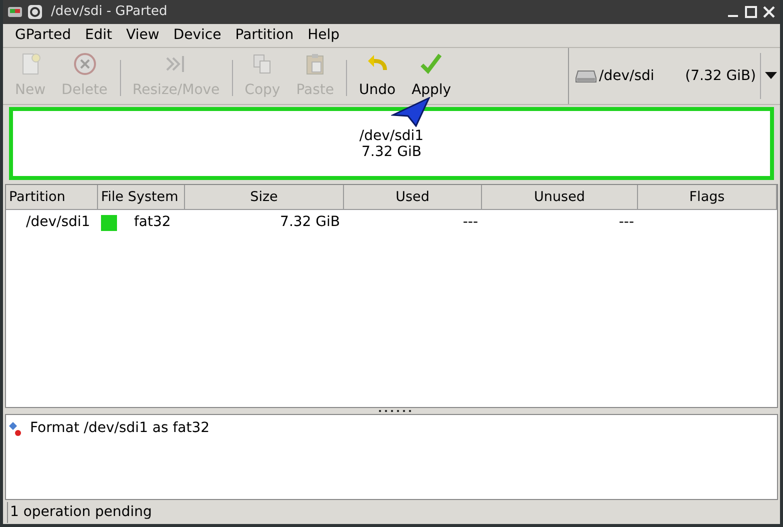 This screenshot has height=527, width=783. Describe the element at coordinates (16, 428) in the screenshot. I see `format-operation-icon` at that location.